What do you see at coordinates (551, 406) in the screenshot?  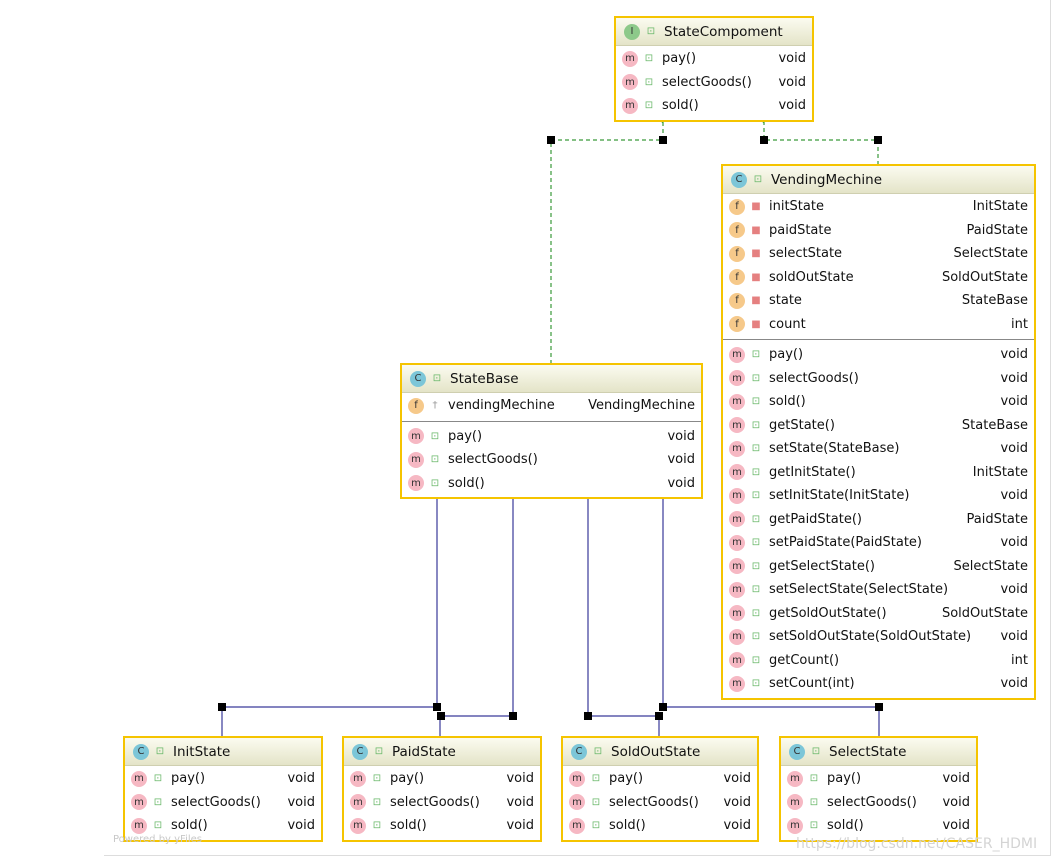 I see `field-row: f † vendingMechine VendingMechine` at bounding box center [551, 406].